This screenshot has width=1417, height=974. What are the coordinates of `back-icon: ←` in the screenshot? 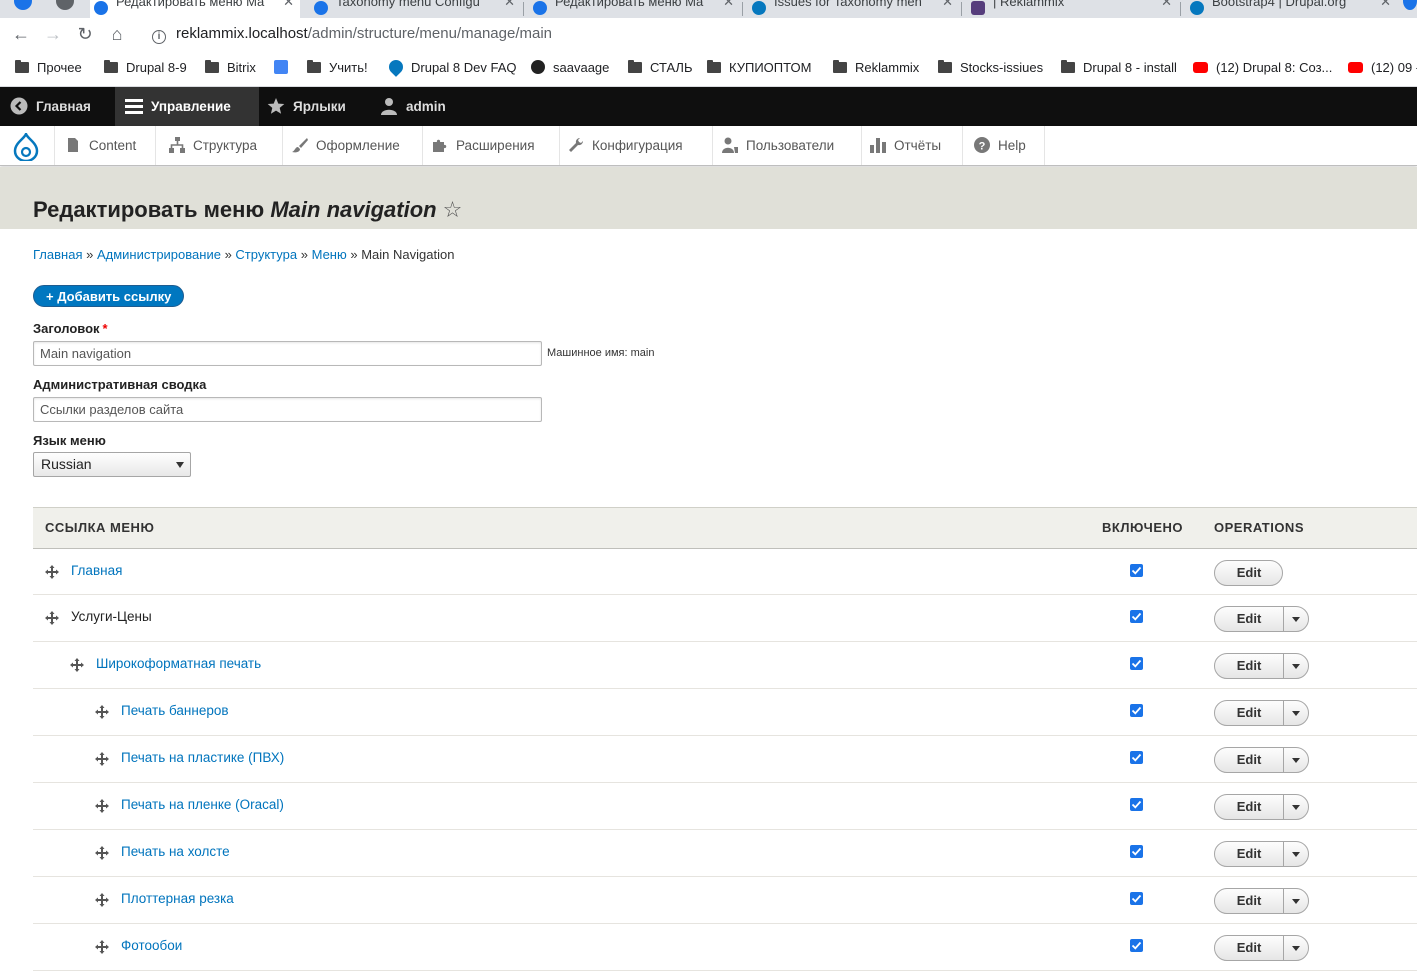 It's located at (21, 34).